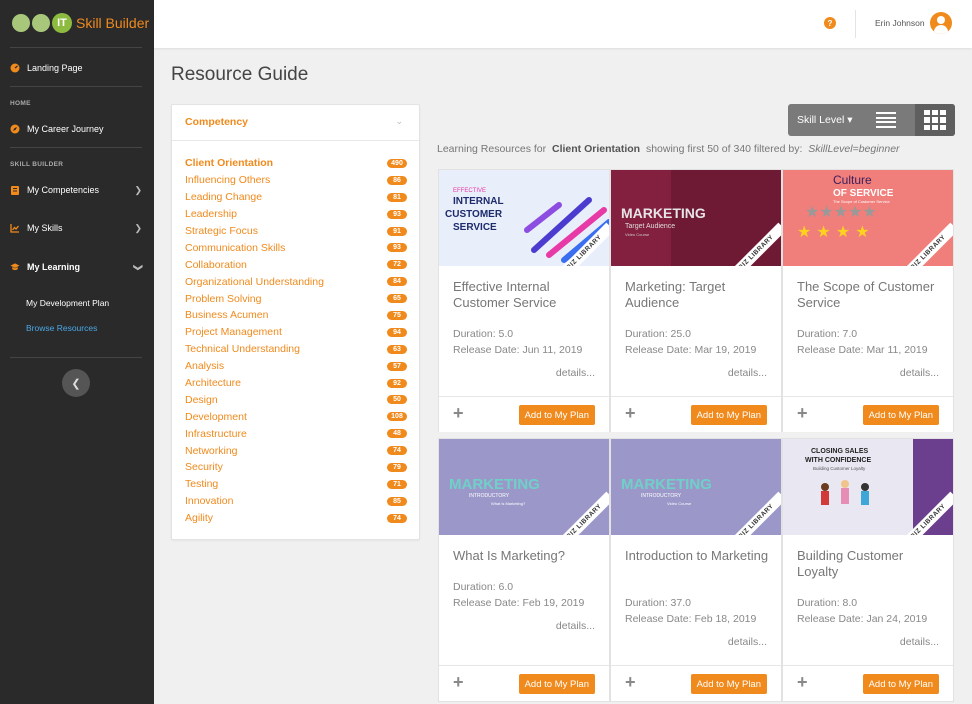 The height and width of the screenshot is (704, 972). Describe the element at coordinates (872, 295) in the screenshot. I see `resource-title: The Scope of Customer Service` at that location.